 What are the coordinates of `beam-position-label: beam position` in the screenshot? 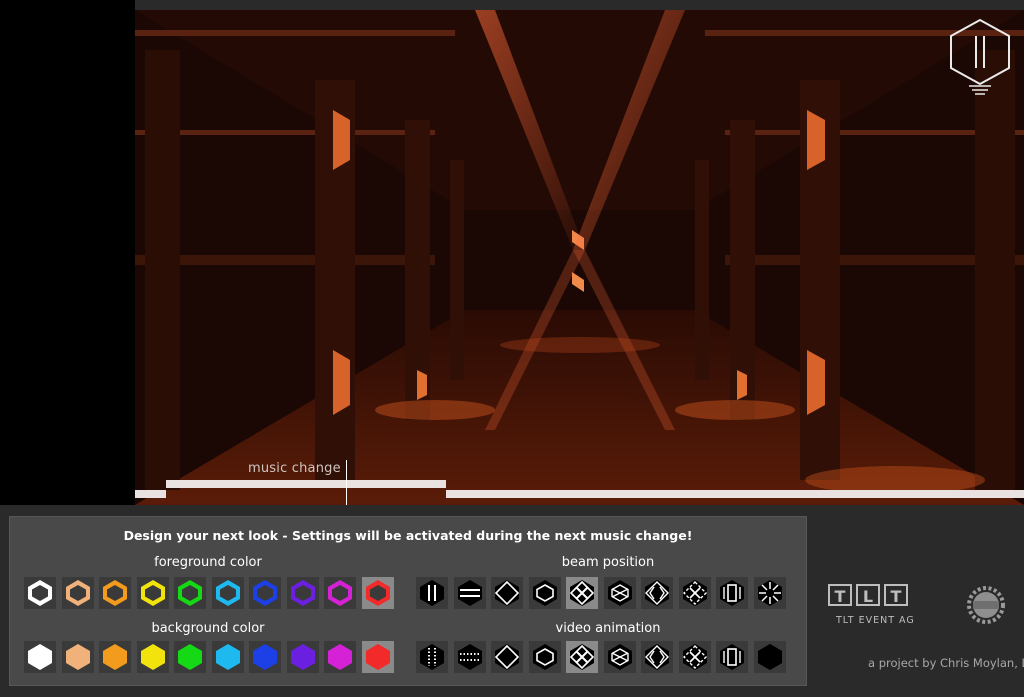 It's located at (608, 562).